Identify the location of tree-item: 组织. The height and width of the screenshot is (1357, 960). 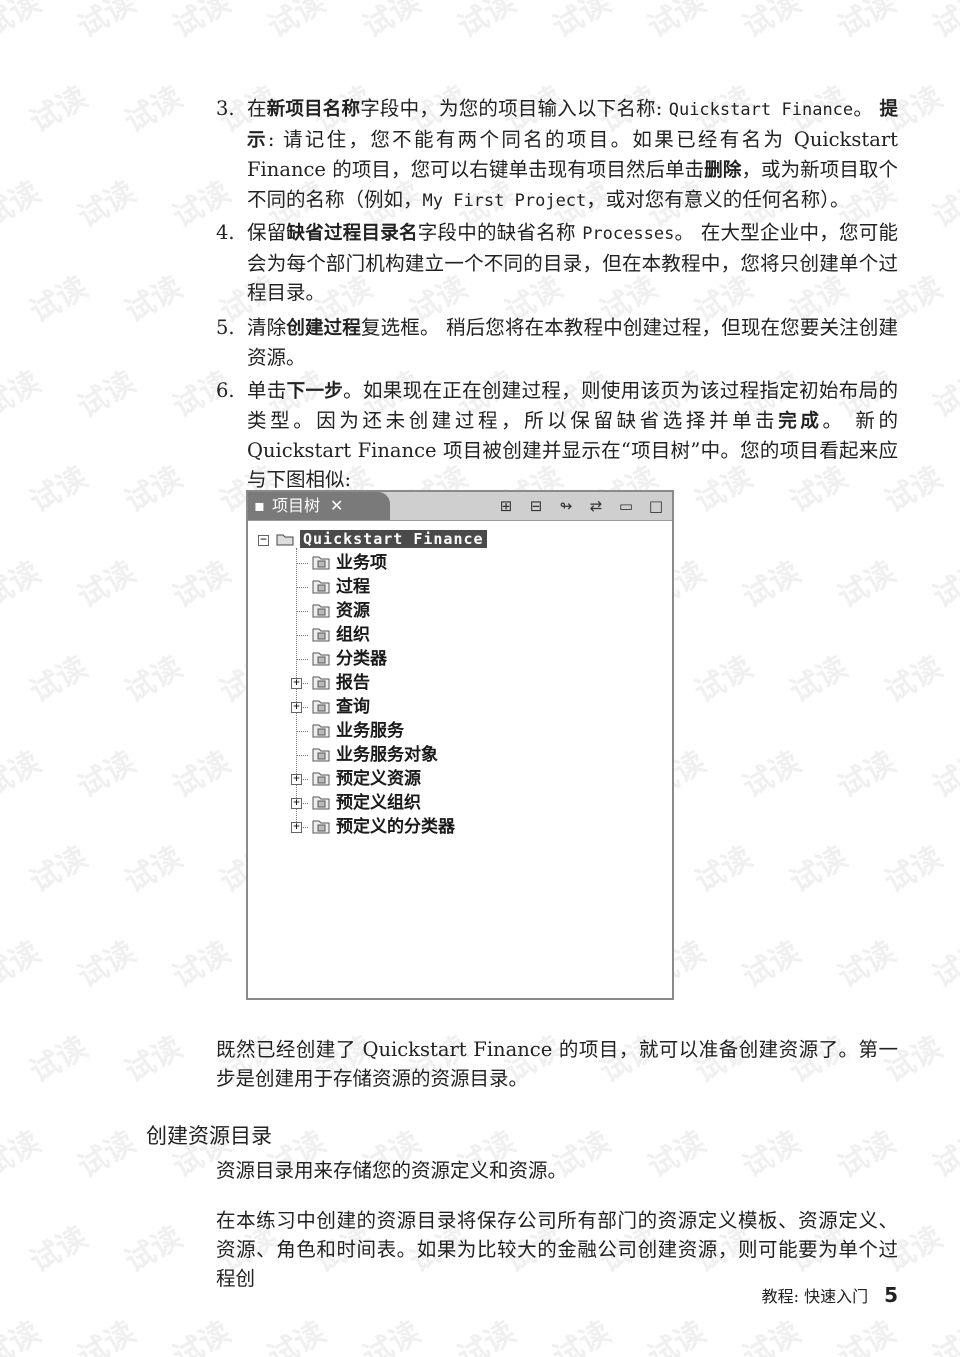
(341, 635).